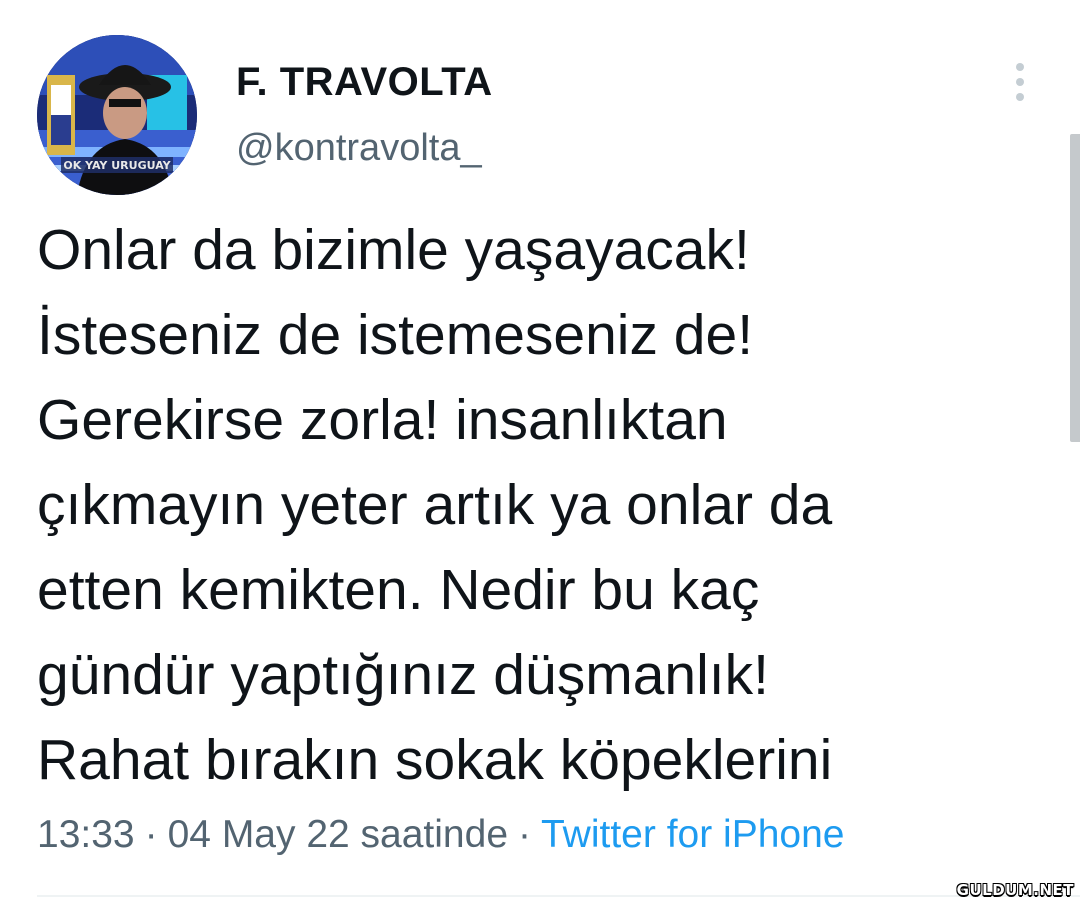 This screenshot has width=1080, height=903. What do you see at coordinates (117, 165) in the screenshot?
I see `svg-text: OK YAY URUGUAY` at bounding box center [117, 165].